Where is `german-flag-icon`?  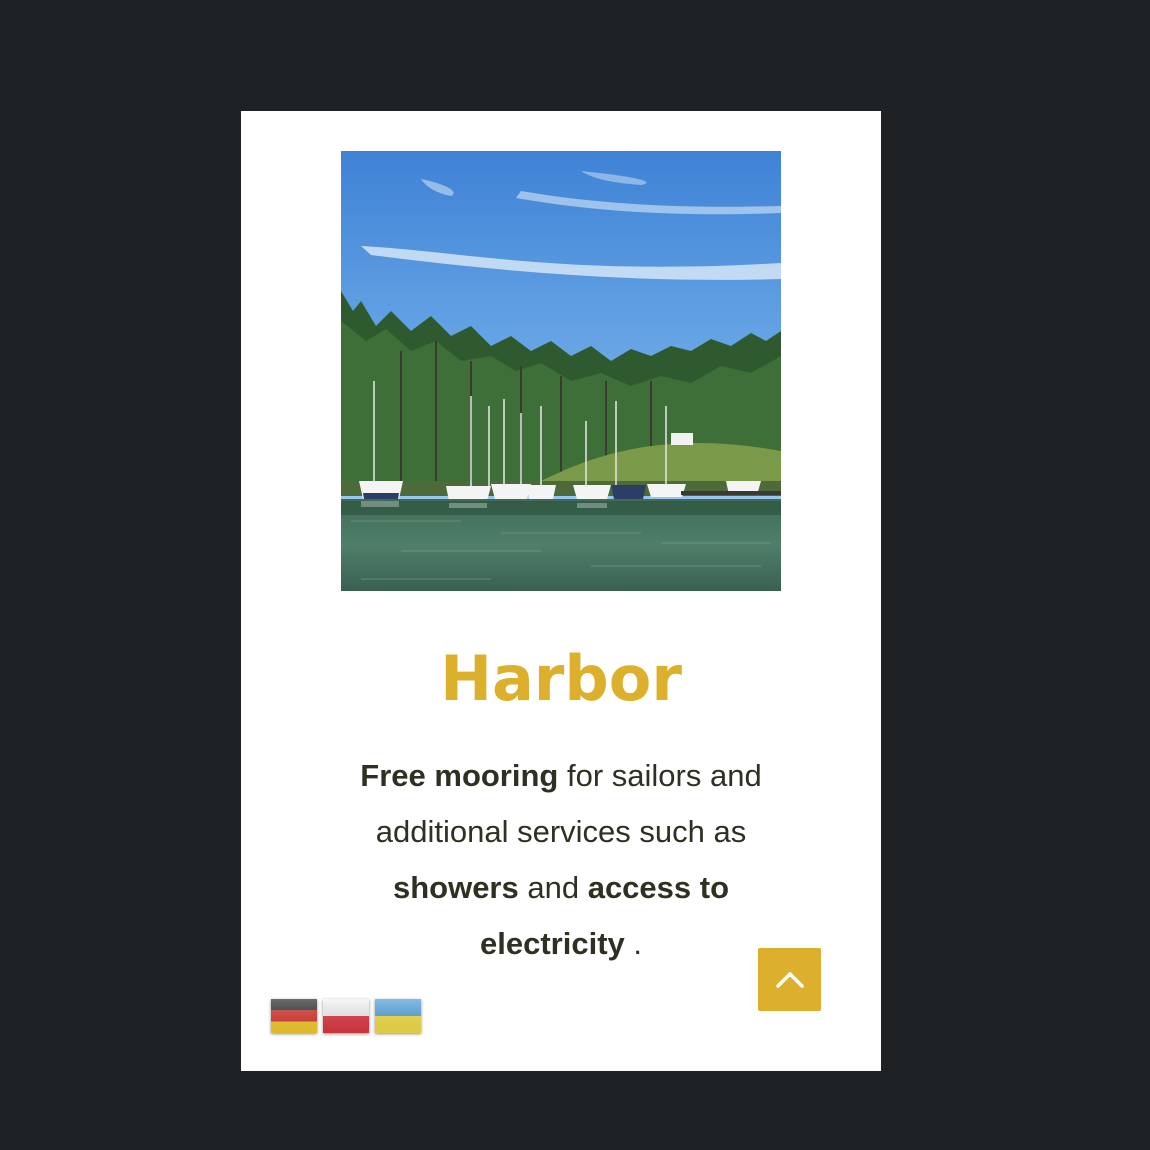 german-flag-icon is located at coordinates (294, 1016).